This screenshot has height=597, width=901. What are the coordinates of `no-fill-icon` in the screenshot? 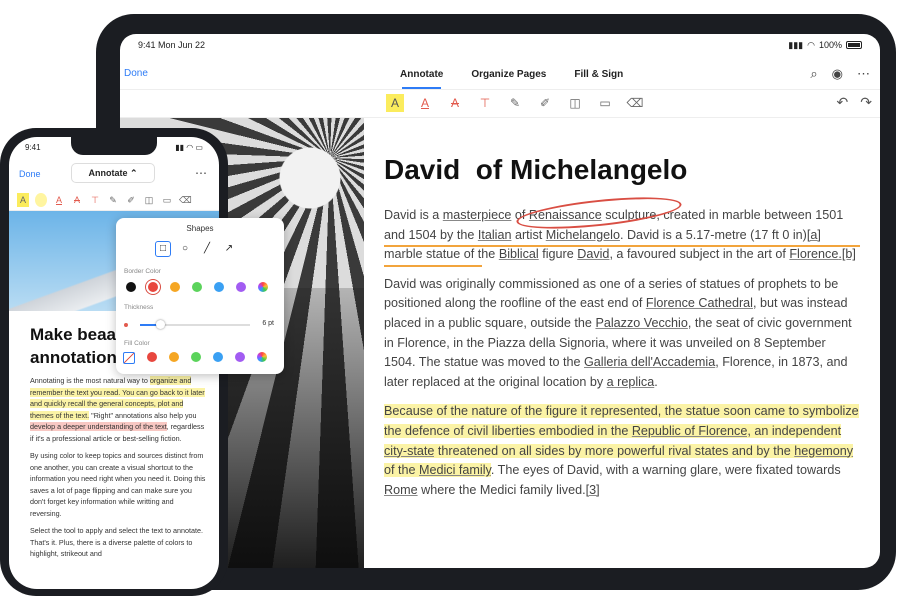 It's located at (129, 358).